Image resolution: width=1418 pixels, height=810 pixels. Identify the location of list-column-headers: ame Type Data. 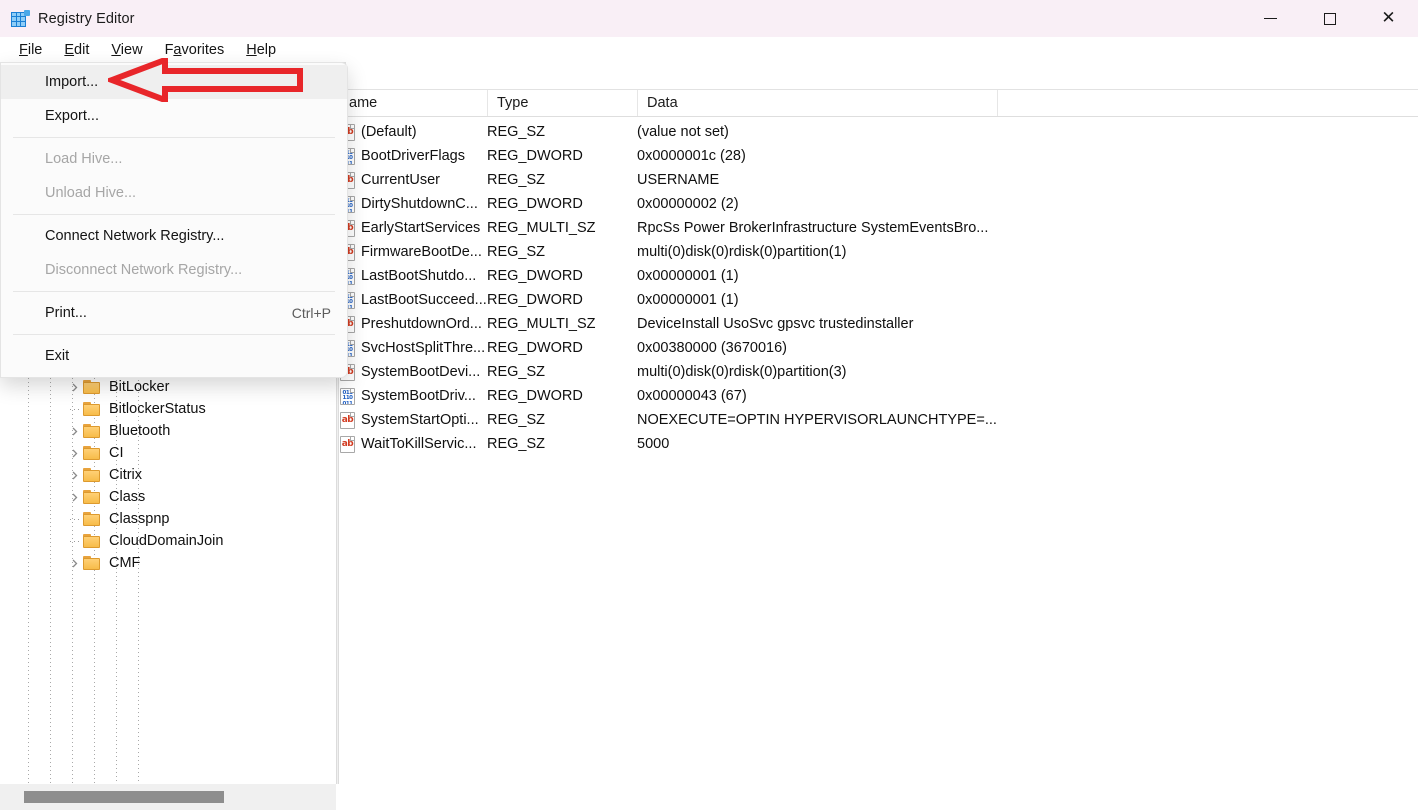
(879, 103).